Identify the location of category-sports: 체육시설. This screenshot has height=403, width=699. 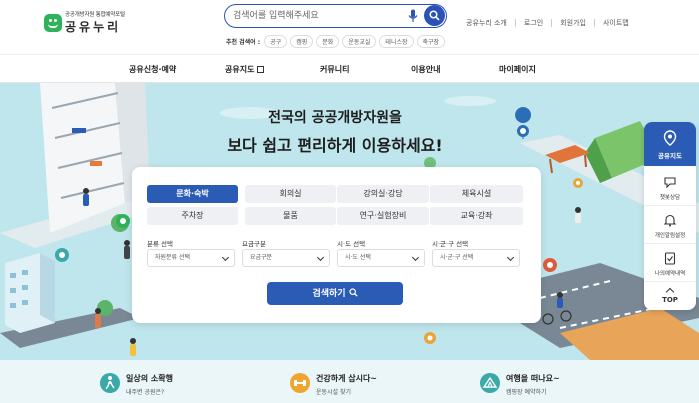
(476, 194).